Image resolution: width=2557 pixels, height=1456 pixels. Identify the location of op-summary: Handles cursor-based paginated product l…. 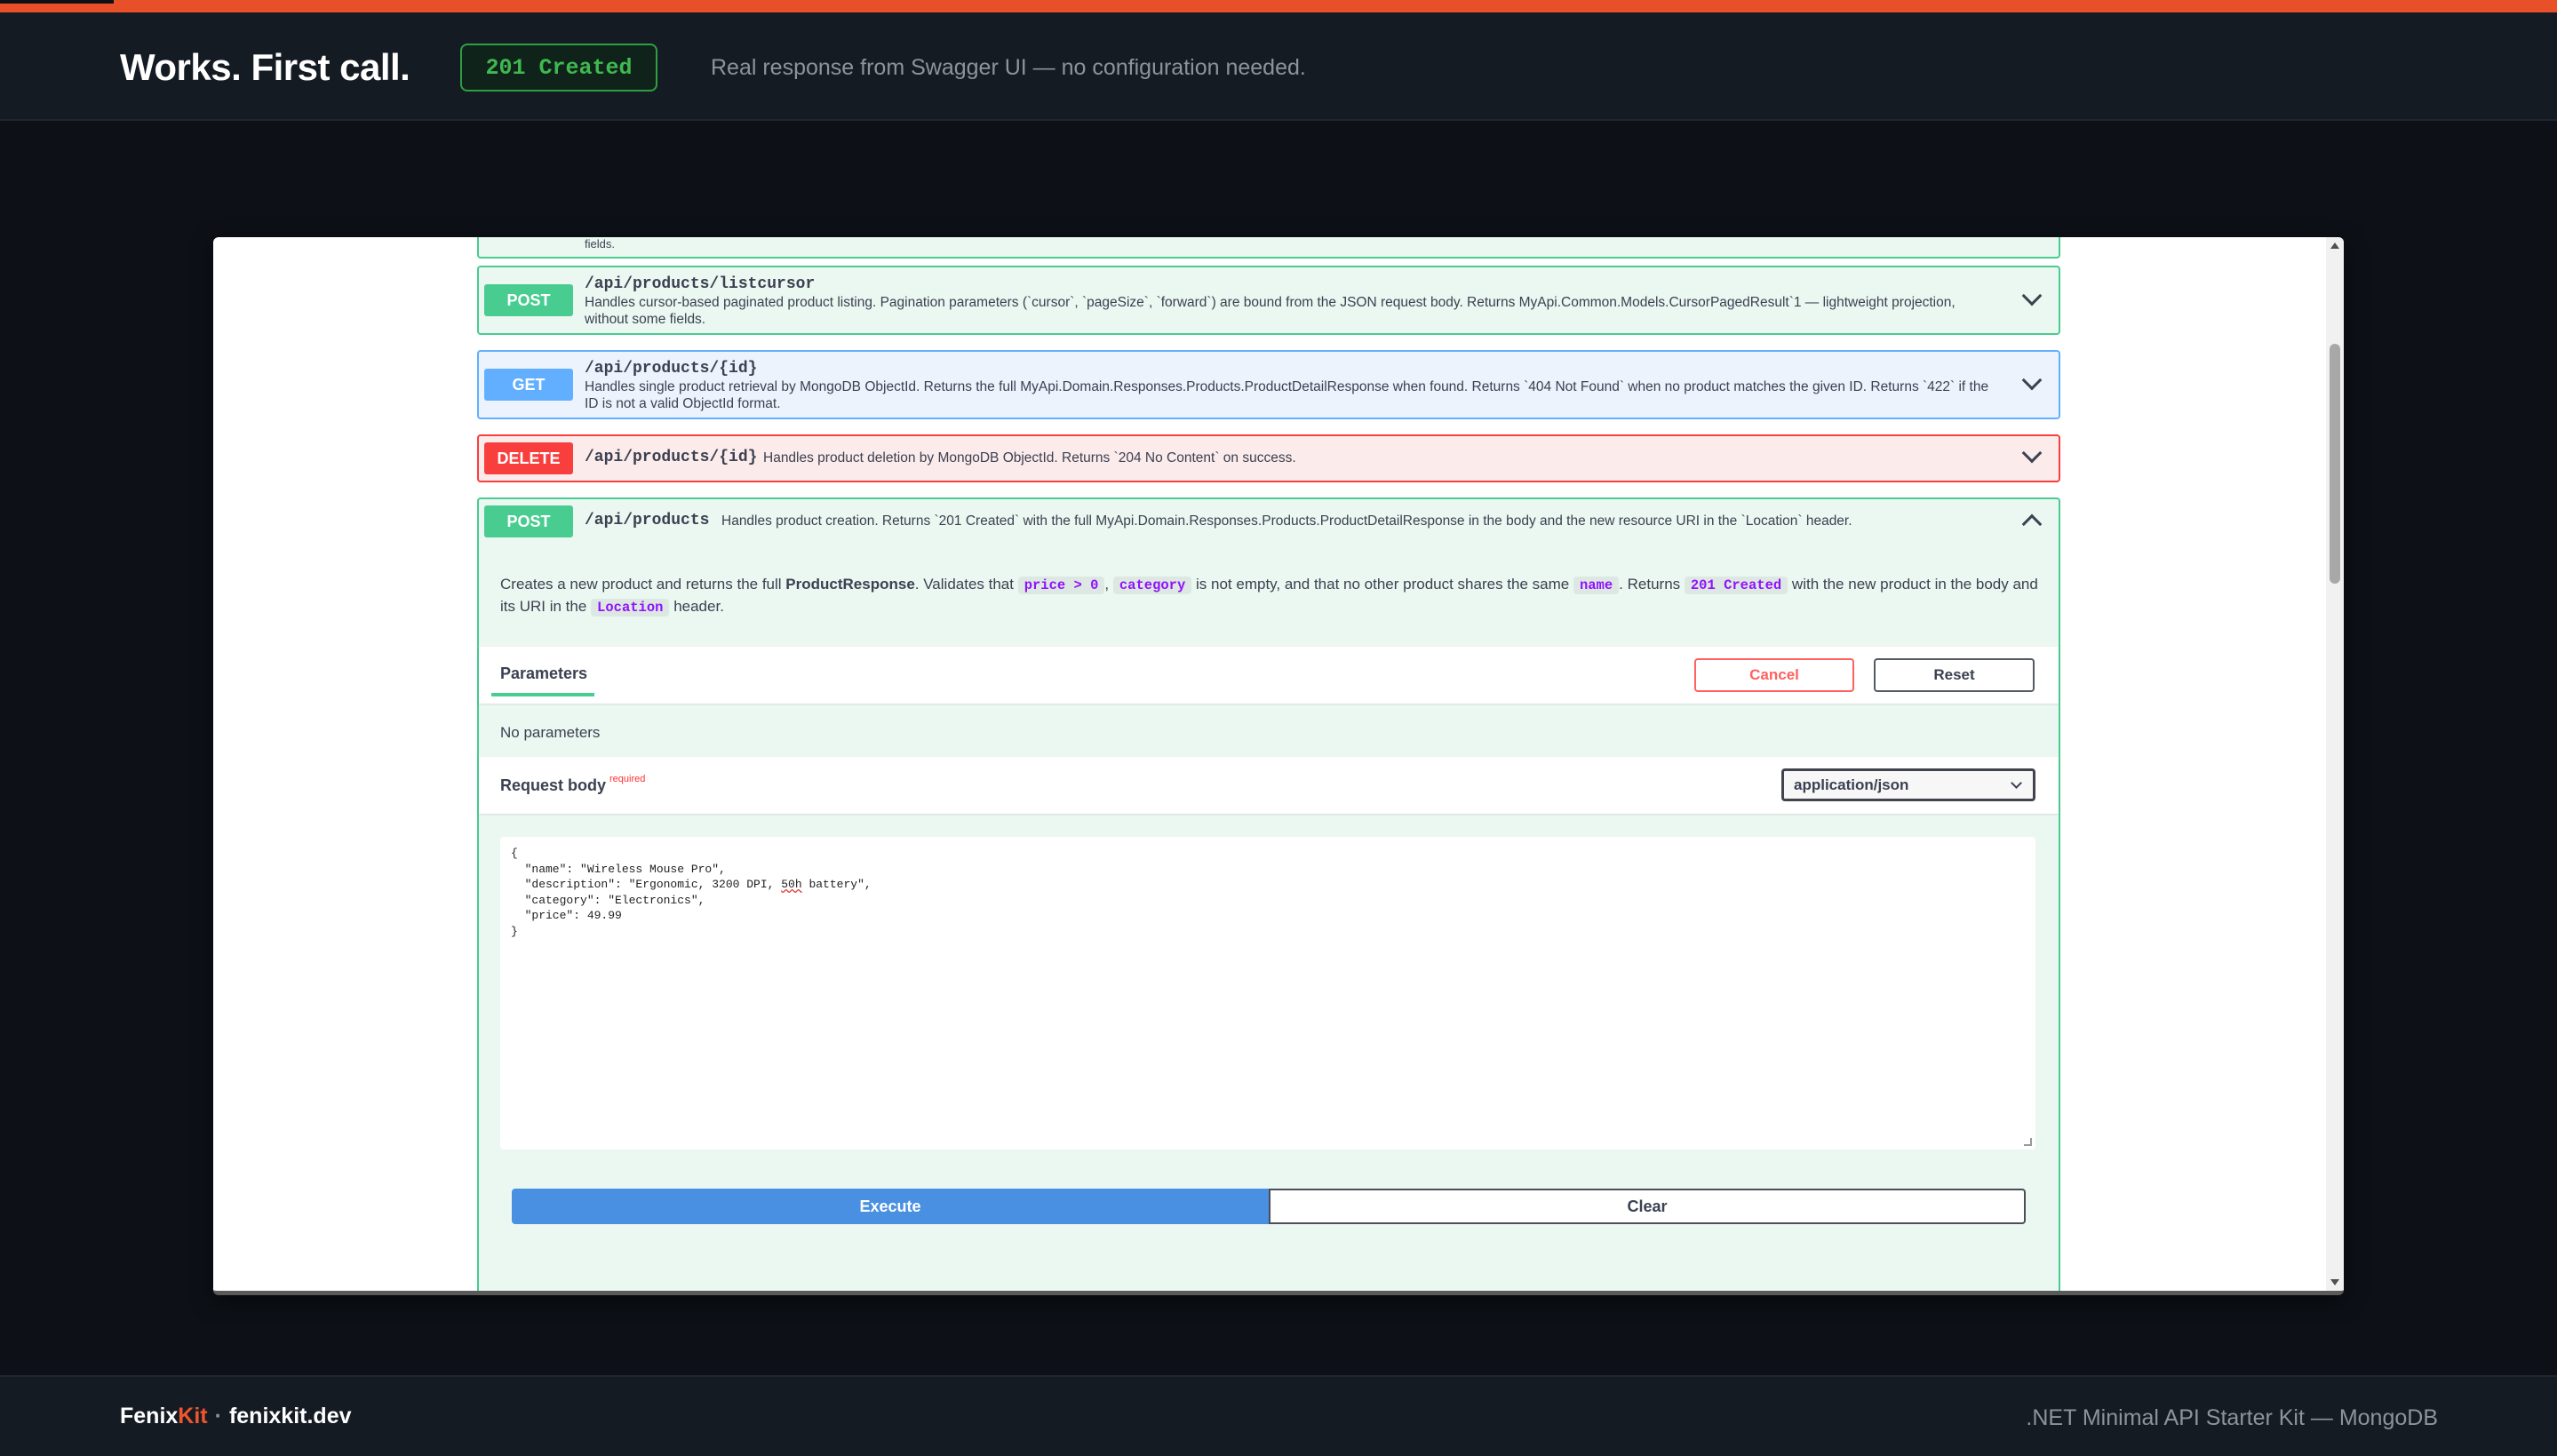
(1270, 311).